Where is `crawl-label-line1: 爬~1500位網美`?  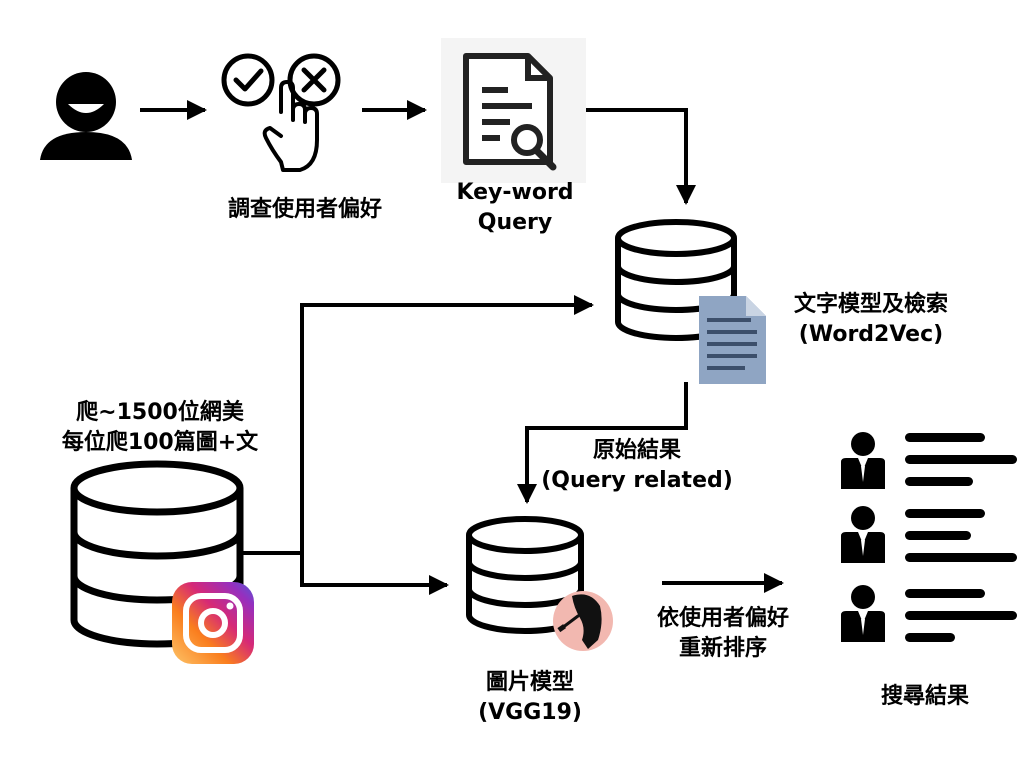 crawl-label-line1: 爬~1500位網美 is located at coordinates (160, 412).